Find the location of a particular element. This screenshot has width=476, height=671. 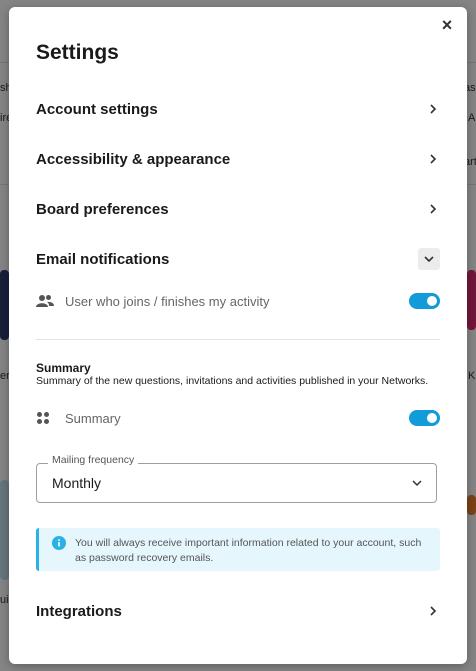

mailing-frequency-value: Monthly is located at coordinates (77, 483).